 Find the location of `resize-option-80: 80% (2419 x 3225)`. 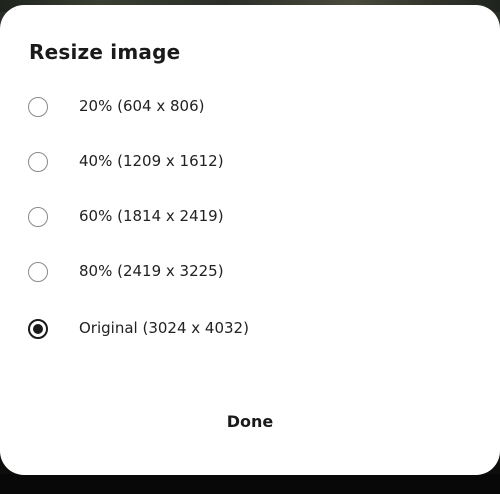

resize-option-80: 80% (2419 x 3225) is located at coordinates (250, 274).